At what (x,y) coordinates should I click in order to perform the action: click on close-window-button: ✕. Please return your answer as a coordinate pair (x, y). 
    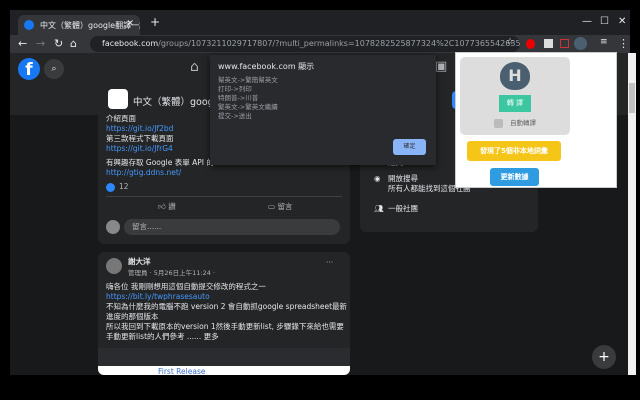
    Looking at the image, I should click on (622, 21).